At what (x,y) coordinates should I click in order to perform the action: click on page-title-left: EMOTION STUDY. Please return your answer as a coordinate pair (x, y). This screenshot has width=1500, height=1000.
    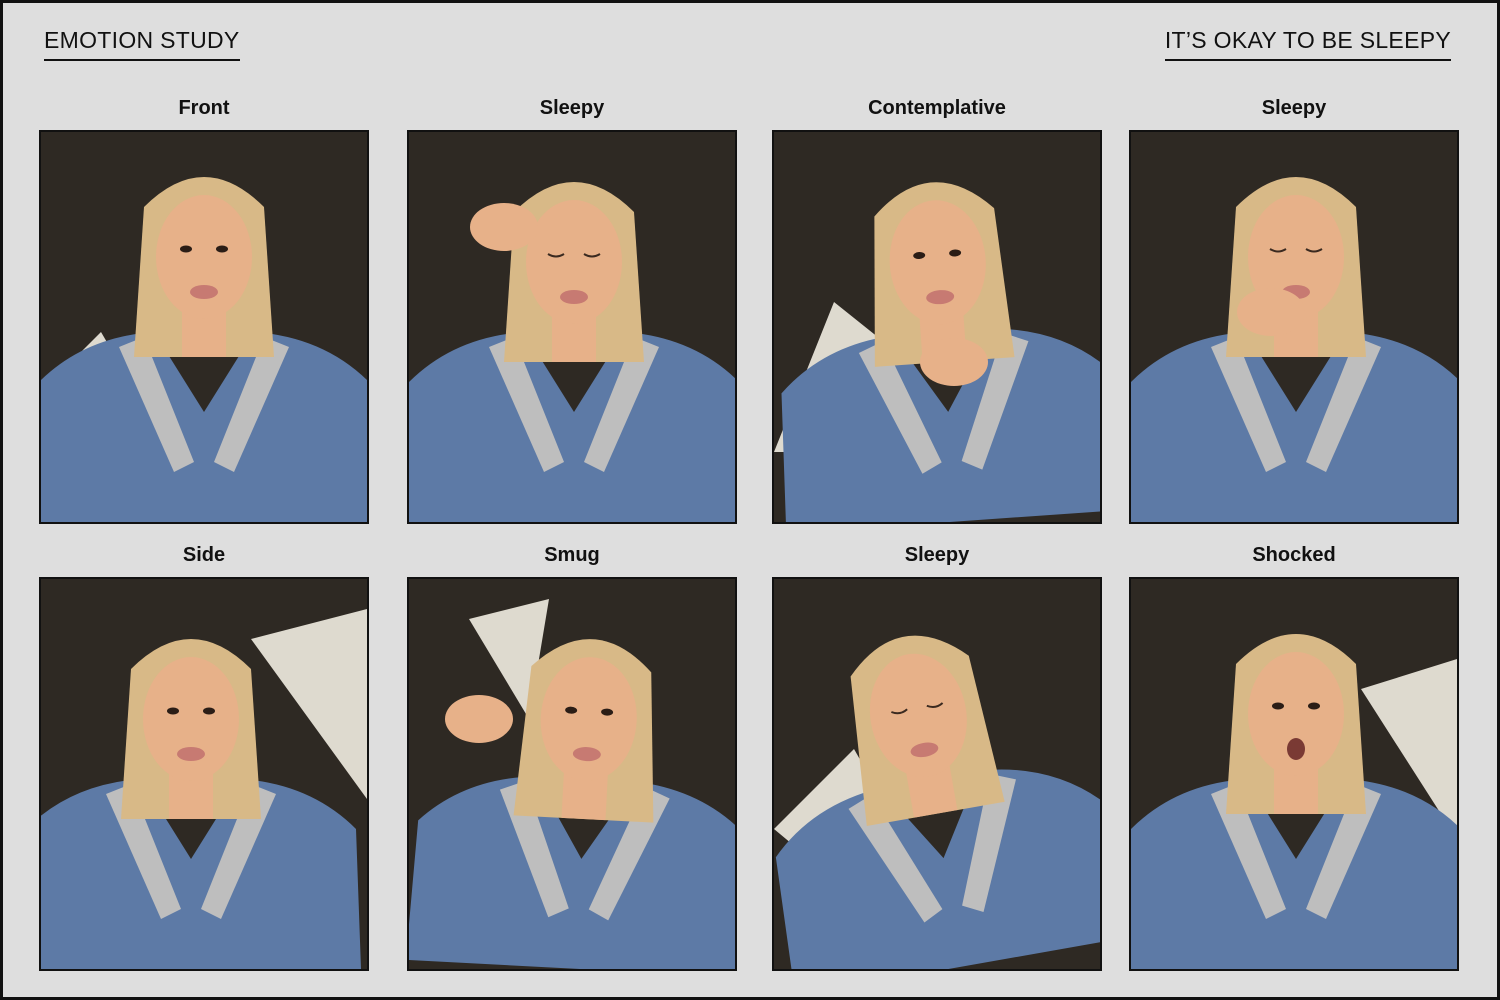
    Looking at the image, I should click on (142, 44).